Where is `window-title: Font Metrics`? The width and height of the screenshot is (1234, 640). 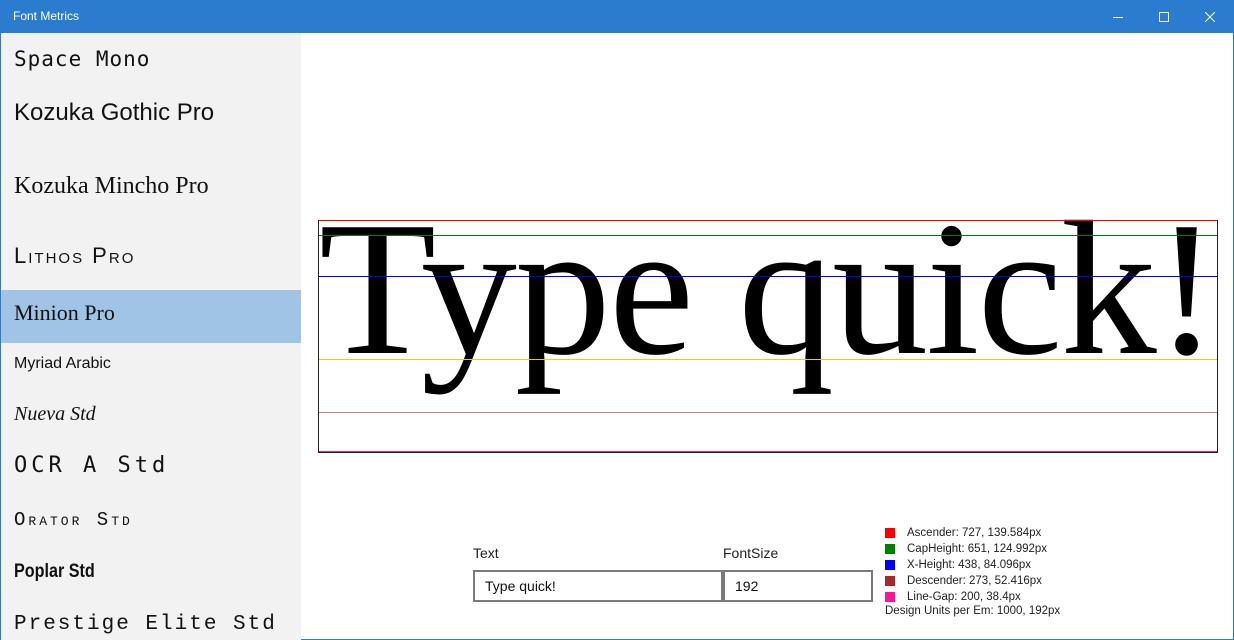
window-title: Font Metrics is located at coordinates (46, 16).